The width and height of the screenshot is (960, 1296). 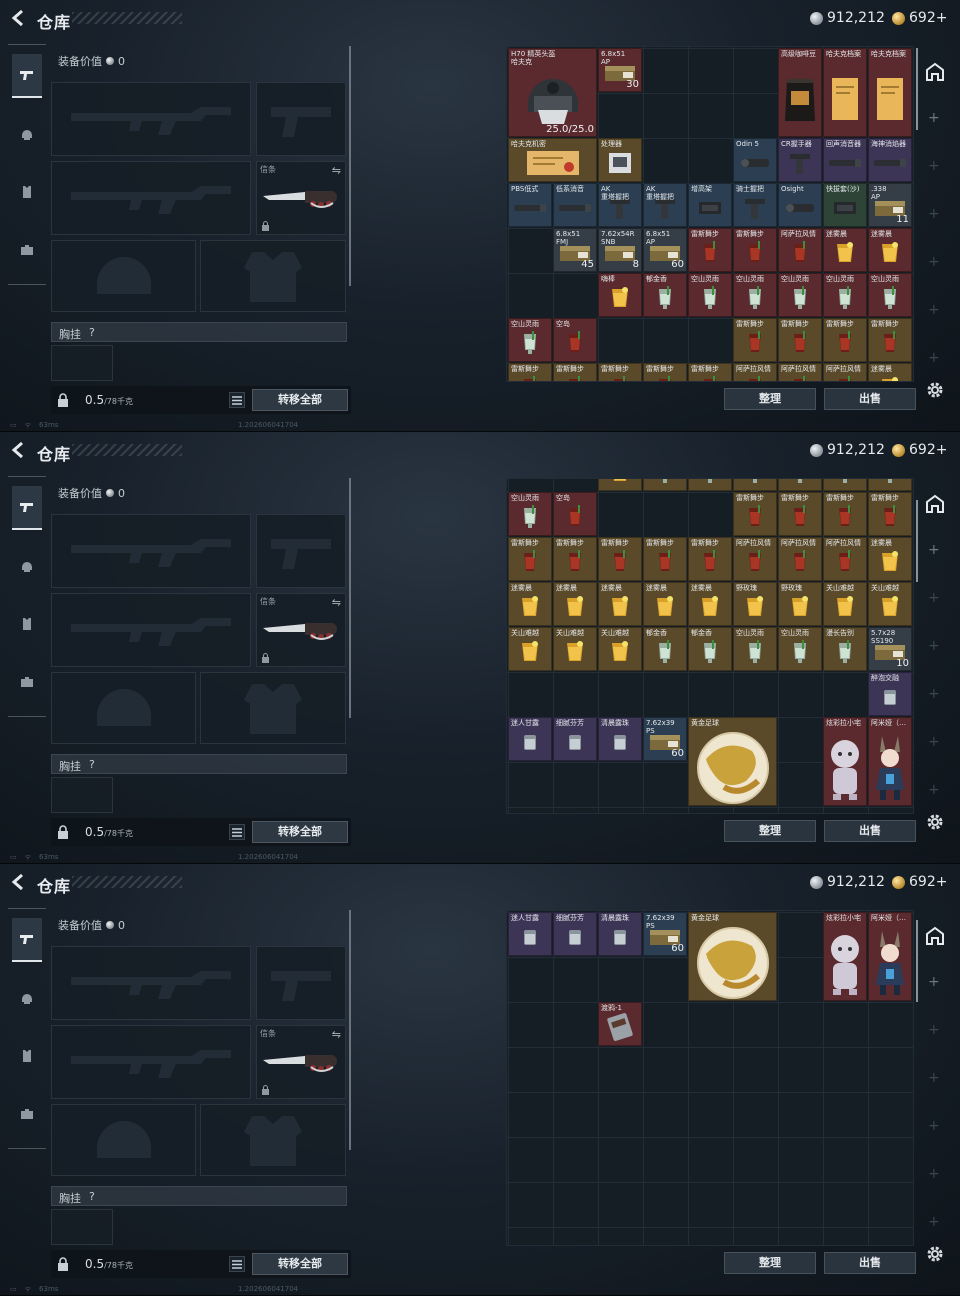 What do you see at coordinates (800, 160) in the screenshot?
I see `inventory-item: CR握手器` at bounding box center [800, 160].